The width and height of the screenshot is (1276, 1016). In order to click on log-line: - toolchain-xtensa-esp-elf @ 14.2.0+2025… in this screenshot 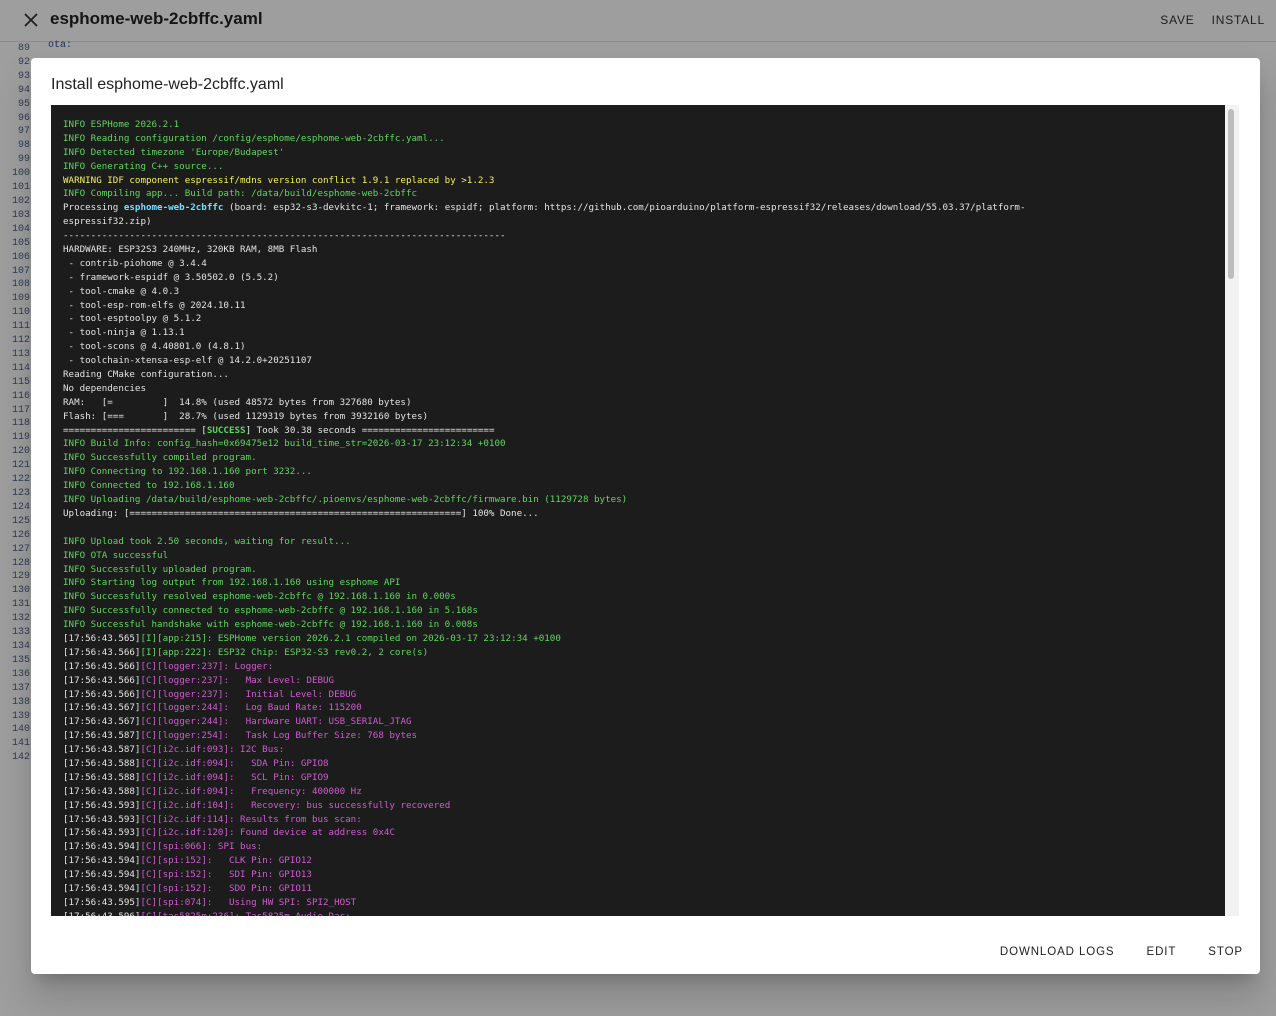, I will do `click(187, 361)`.